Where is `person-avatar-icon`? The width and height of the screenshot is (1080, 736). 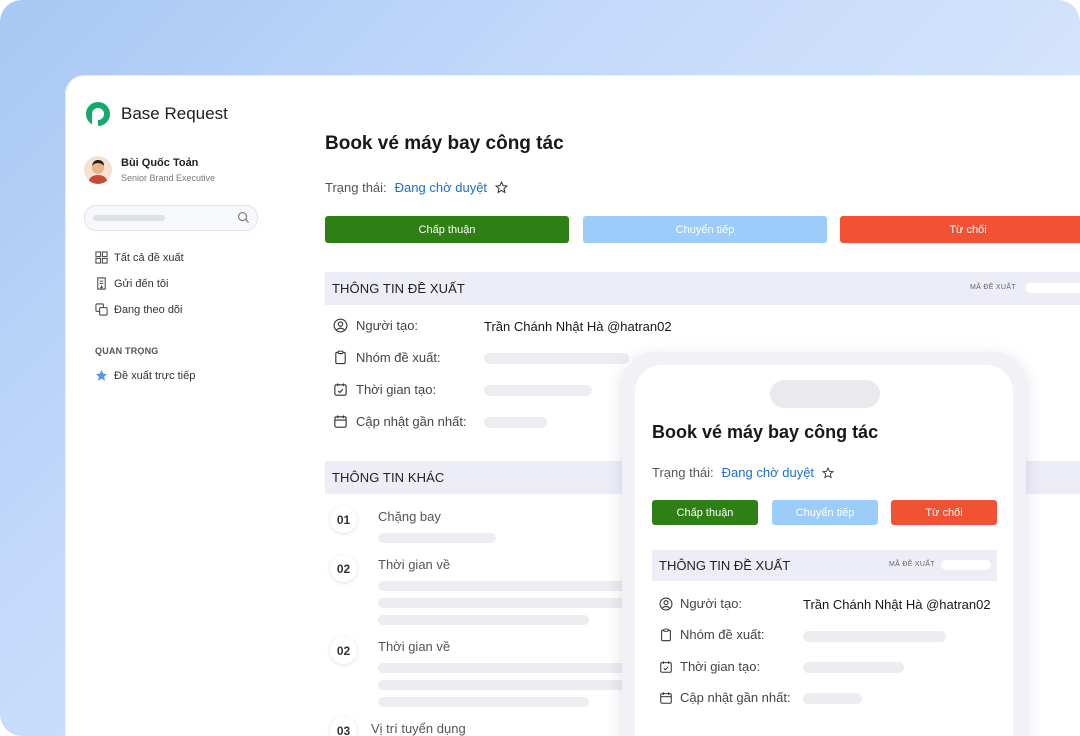
person-avatar-icon is located at coordinates (98, 172).